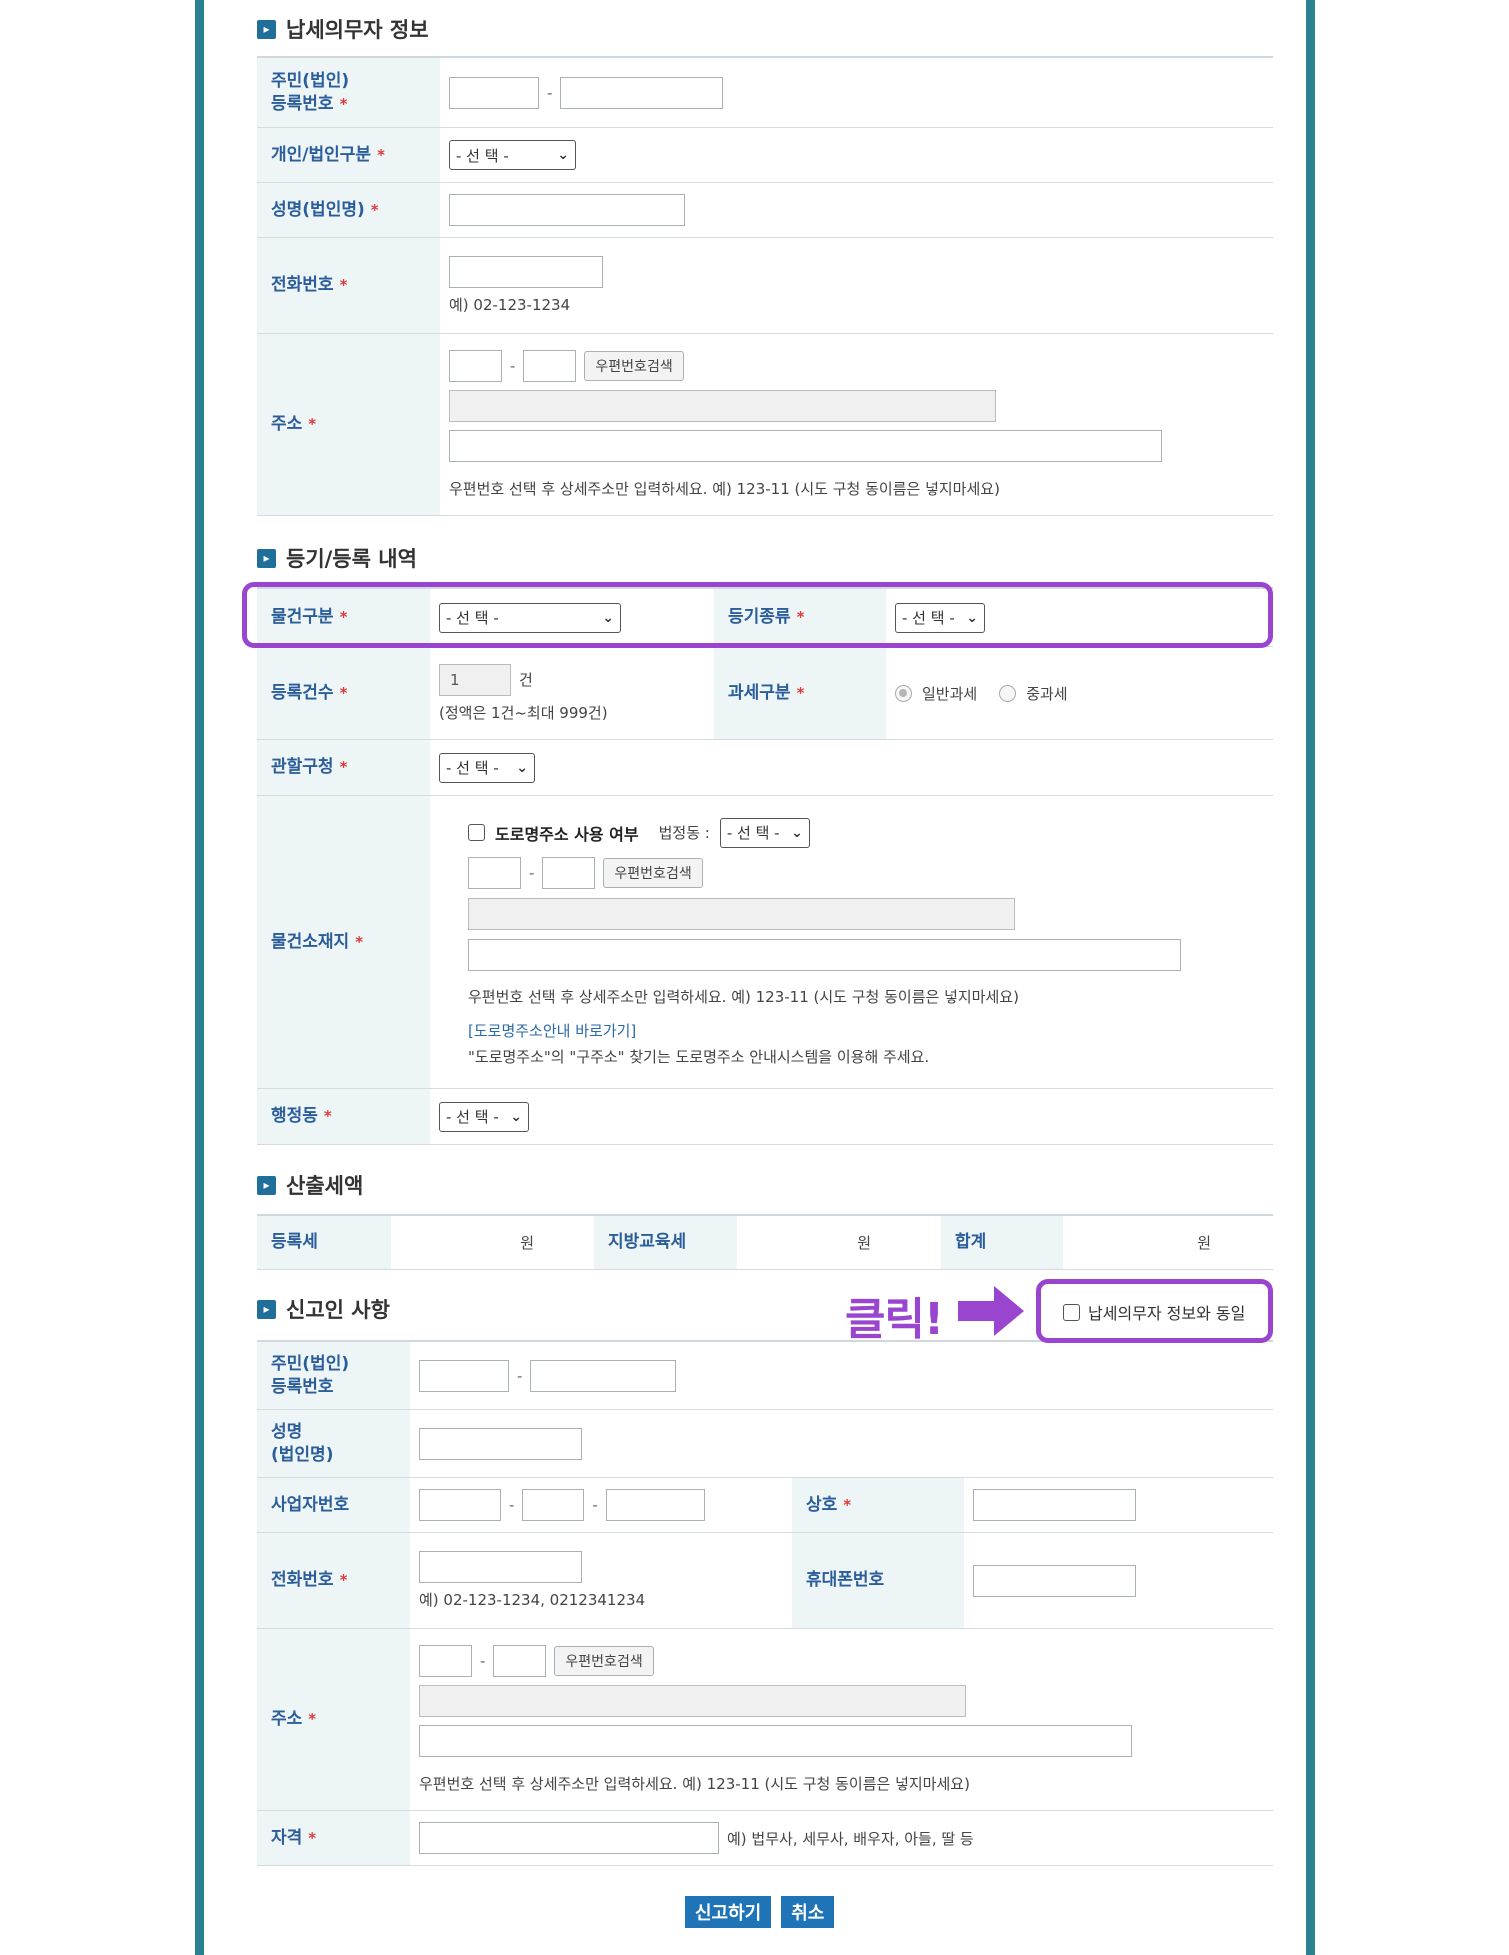  Describe the element at coordinates (1154, 1311) in the screenshot. I see `same-as-highlight-box` at that location.